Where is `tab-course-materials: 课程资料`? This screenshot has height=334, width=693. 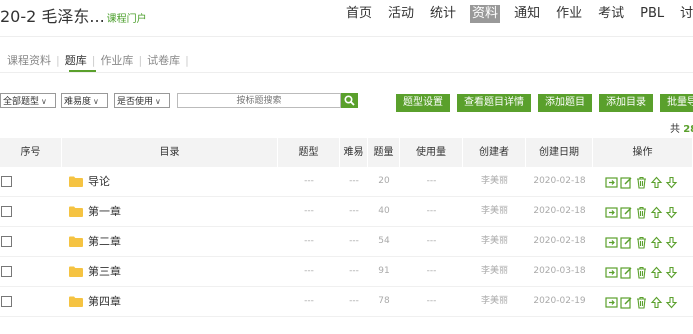
tab-course-materials: 课程资料 is located at coordinates (29, 60).